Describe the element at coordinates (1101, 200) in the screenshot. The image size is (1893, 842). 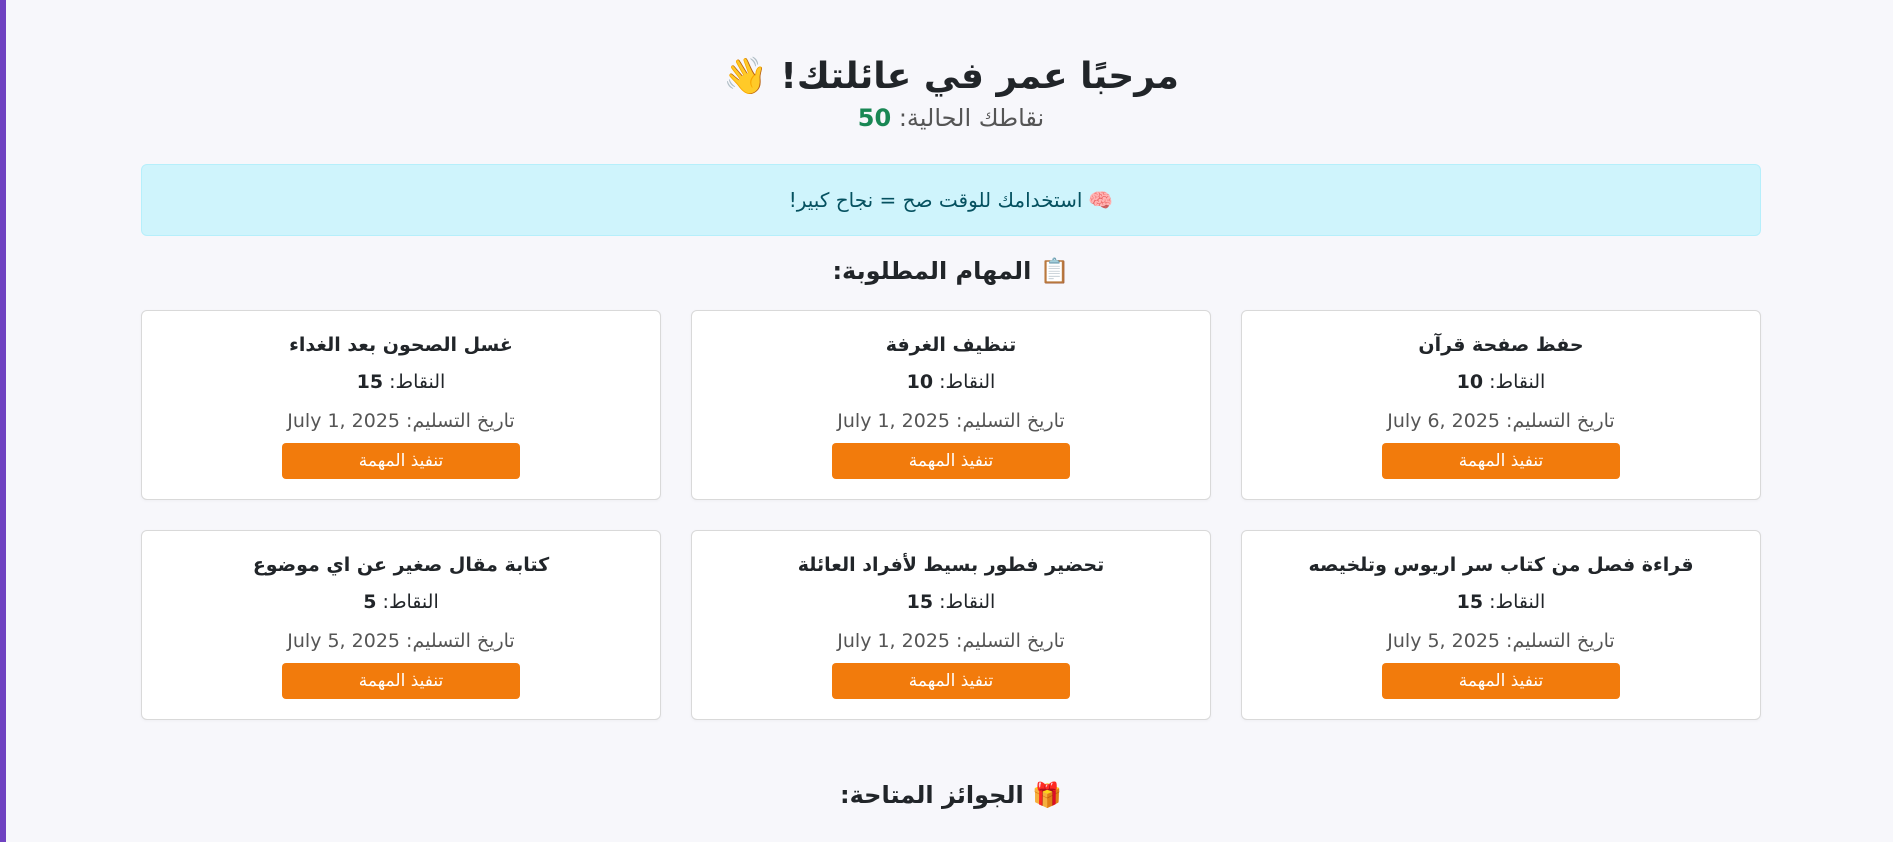
I see `brain-icon: 🧠` at that location.